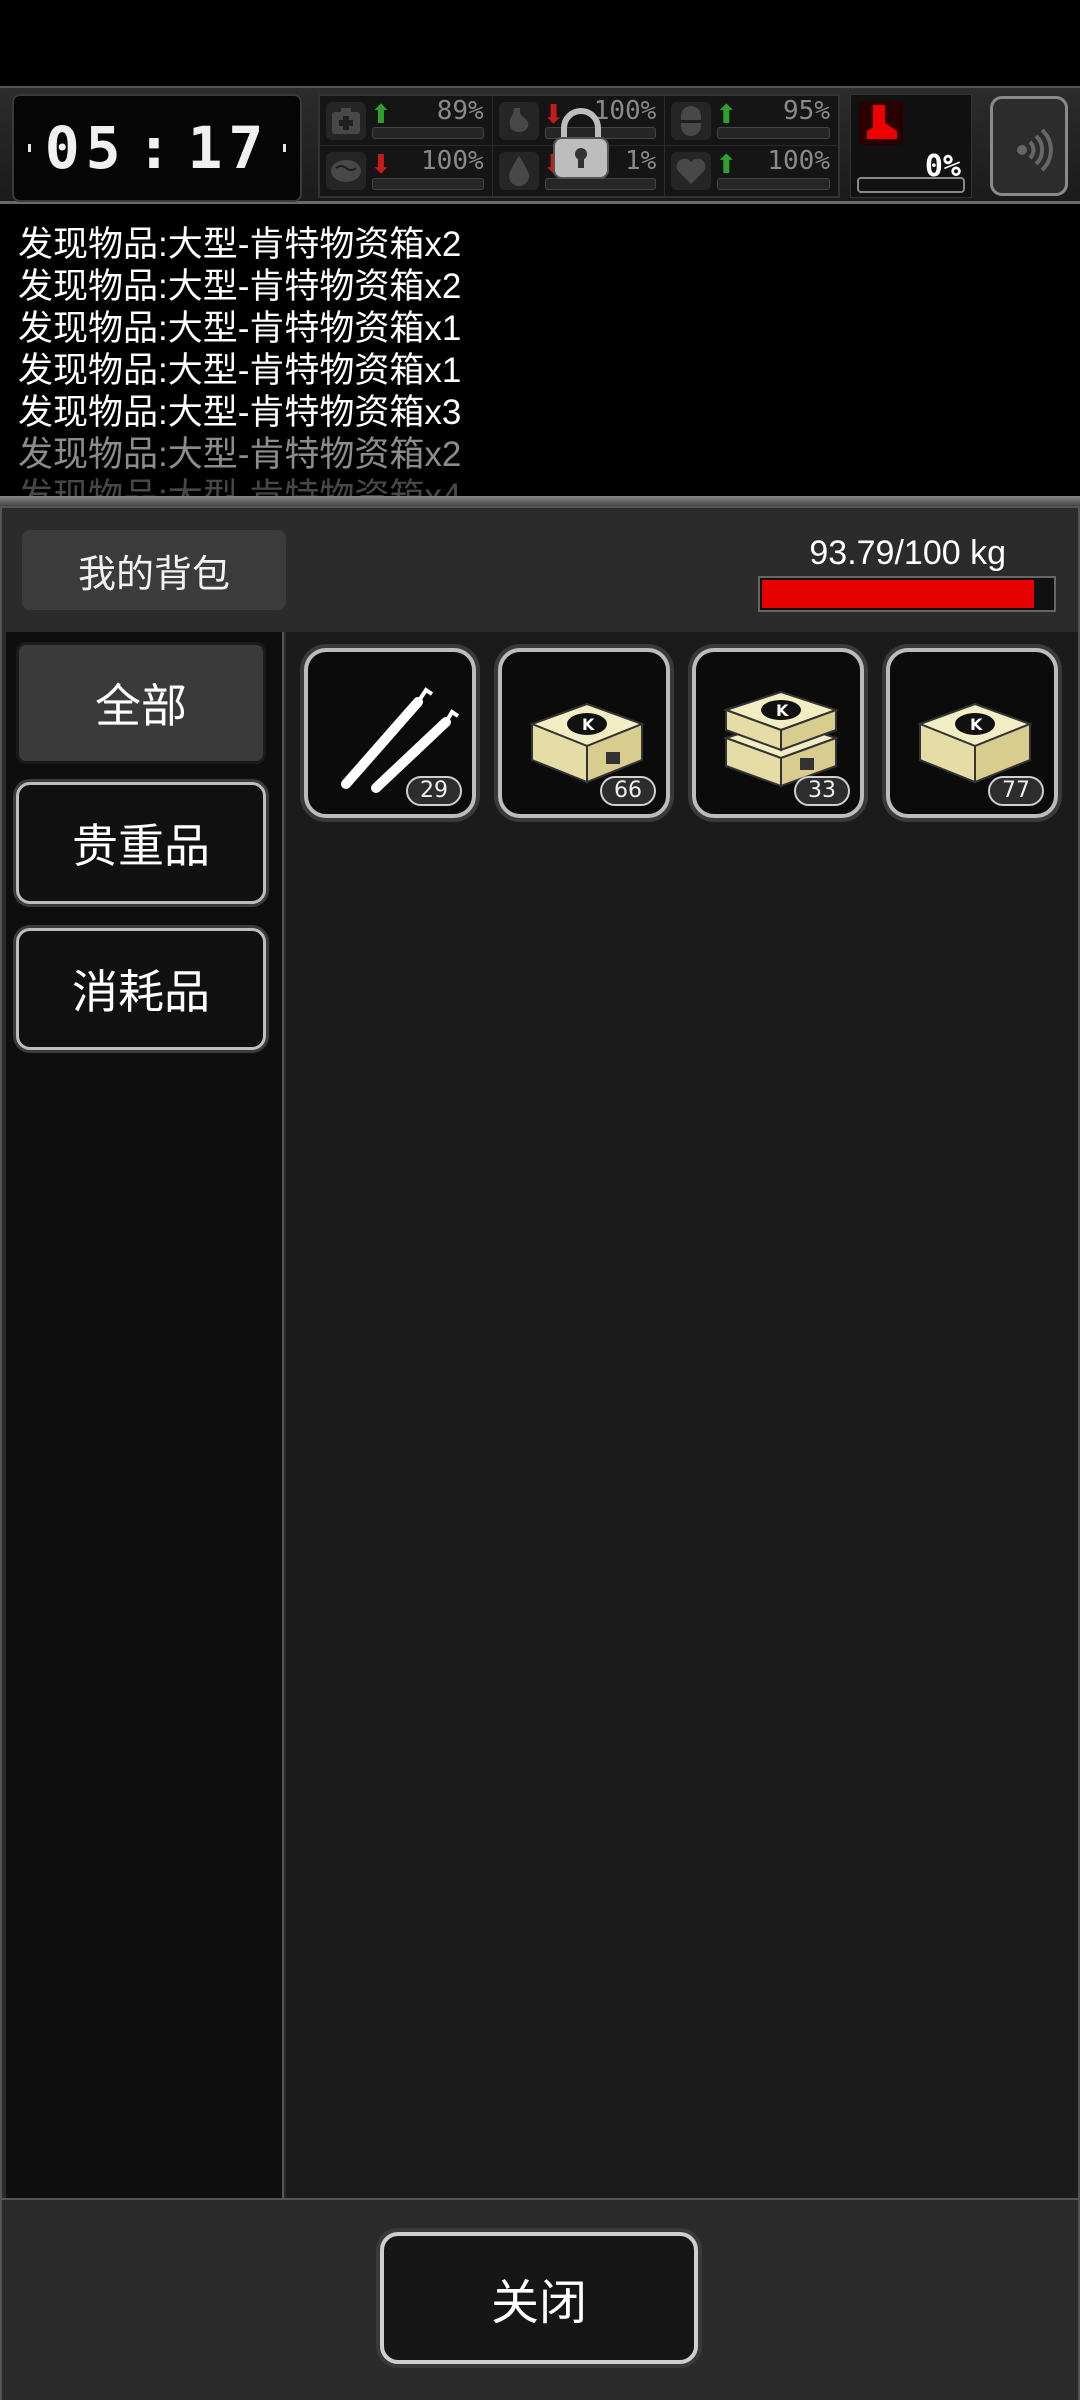 The image size is (1080, 2400). Describe the element at coordinates (641, 161) in the screenshot. I see `stat-value: 1%` at that location.